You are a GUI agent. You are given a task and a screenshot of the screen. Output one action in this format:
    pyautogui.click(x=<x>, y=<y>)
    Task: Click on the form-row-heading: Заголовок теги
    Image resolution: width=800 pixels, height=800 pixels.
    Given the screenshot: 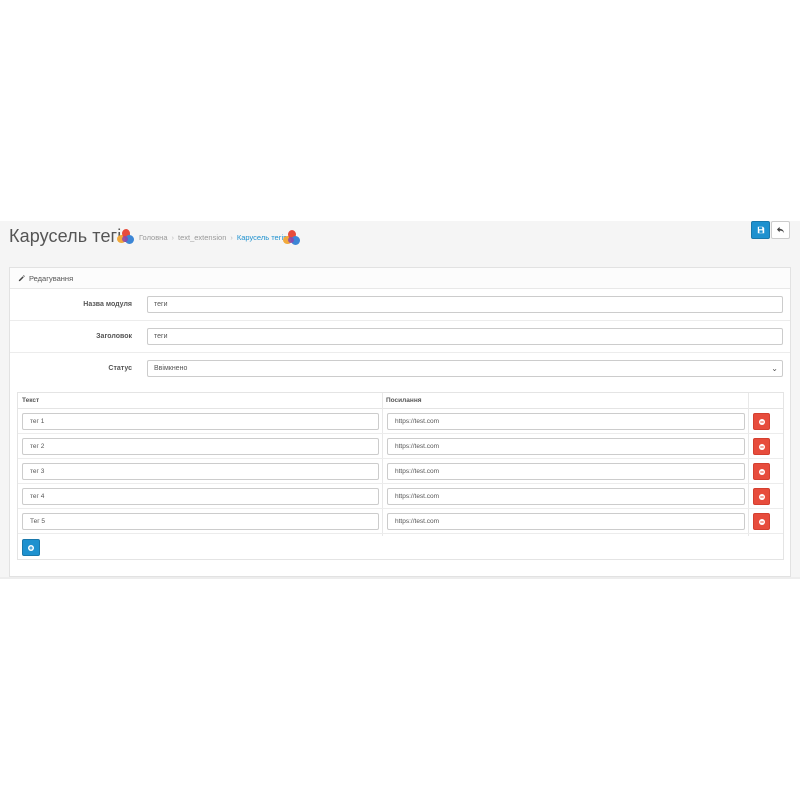 What is the action you would take?
    pyautogui.click(x=400, y=337)
    